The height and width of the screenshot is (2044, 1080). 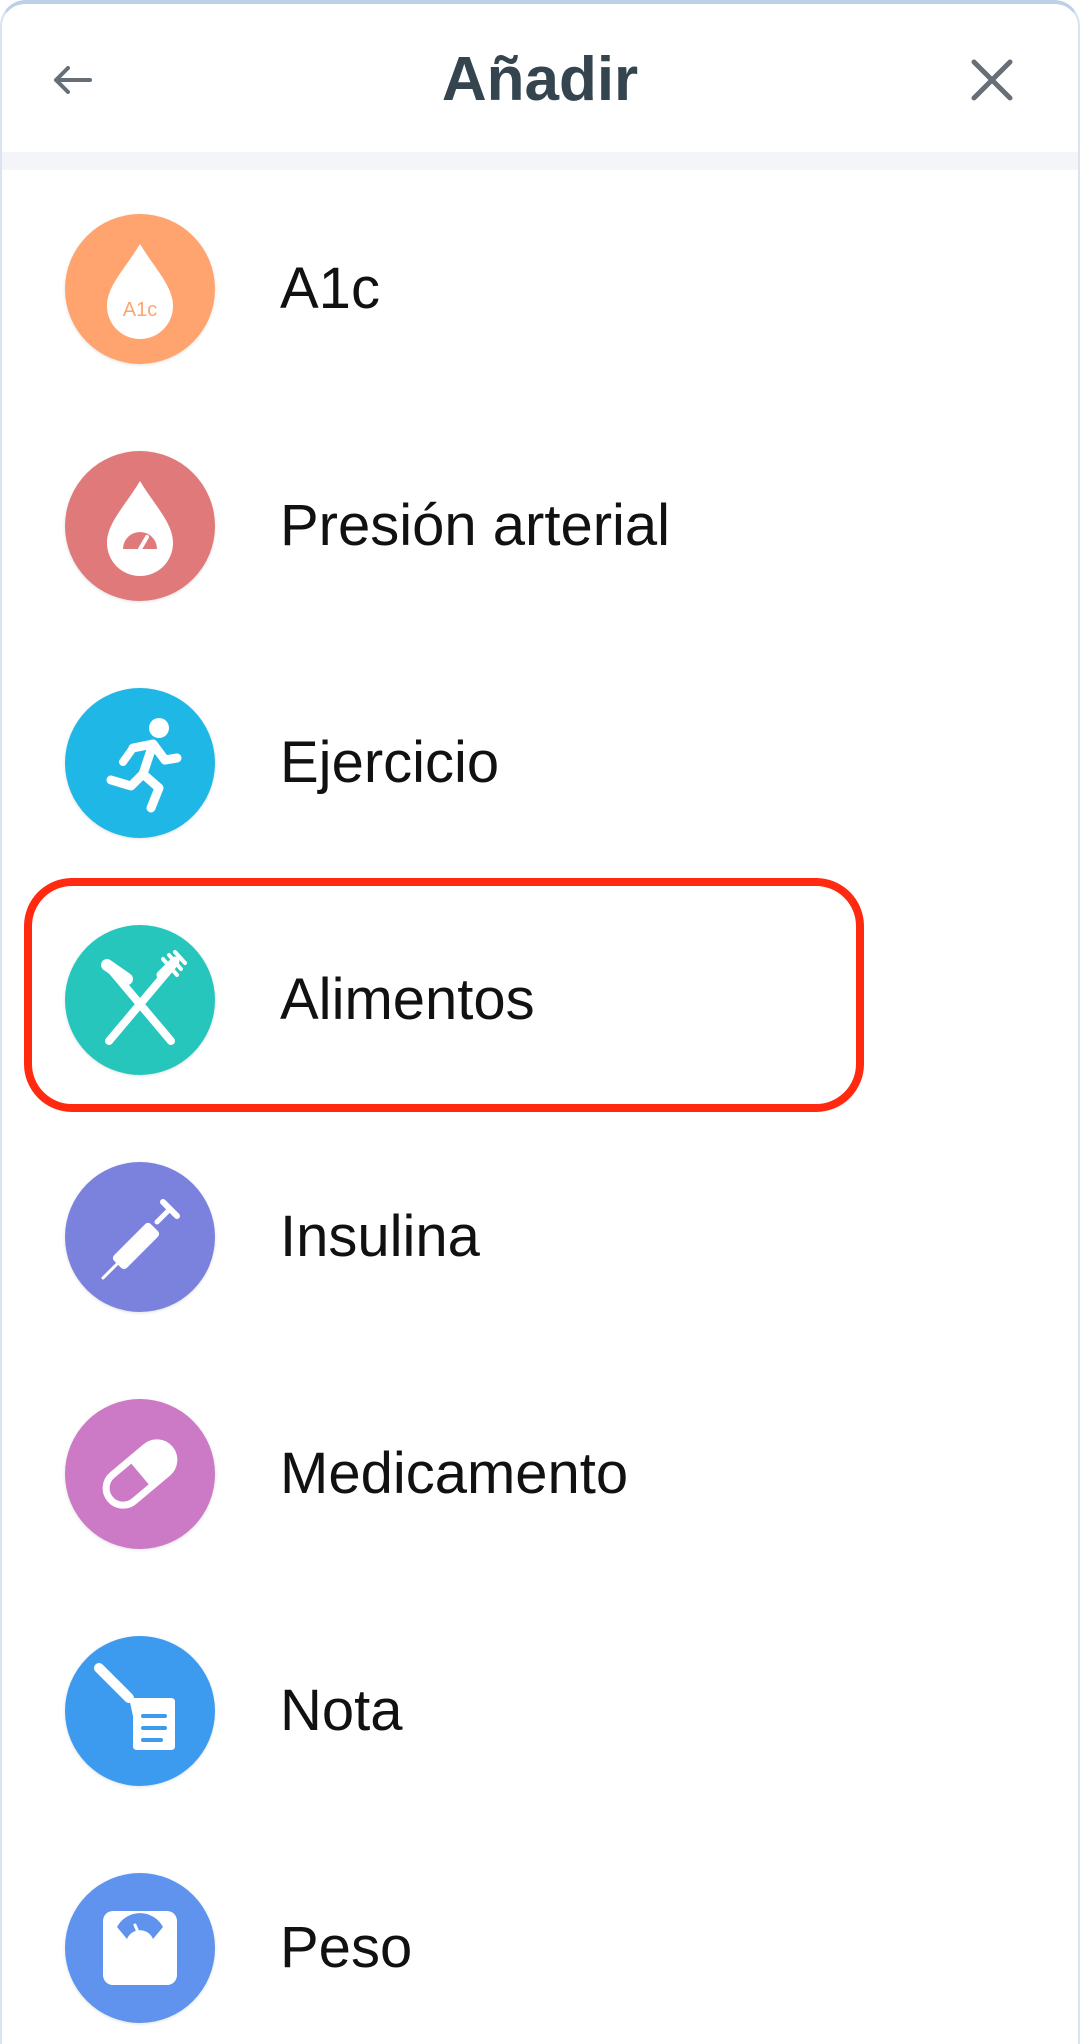 I want to click on scale-icon, so click(x=140, y=1948).